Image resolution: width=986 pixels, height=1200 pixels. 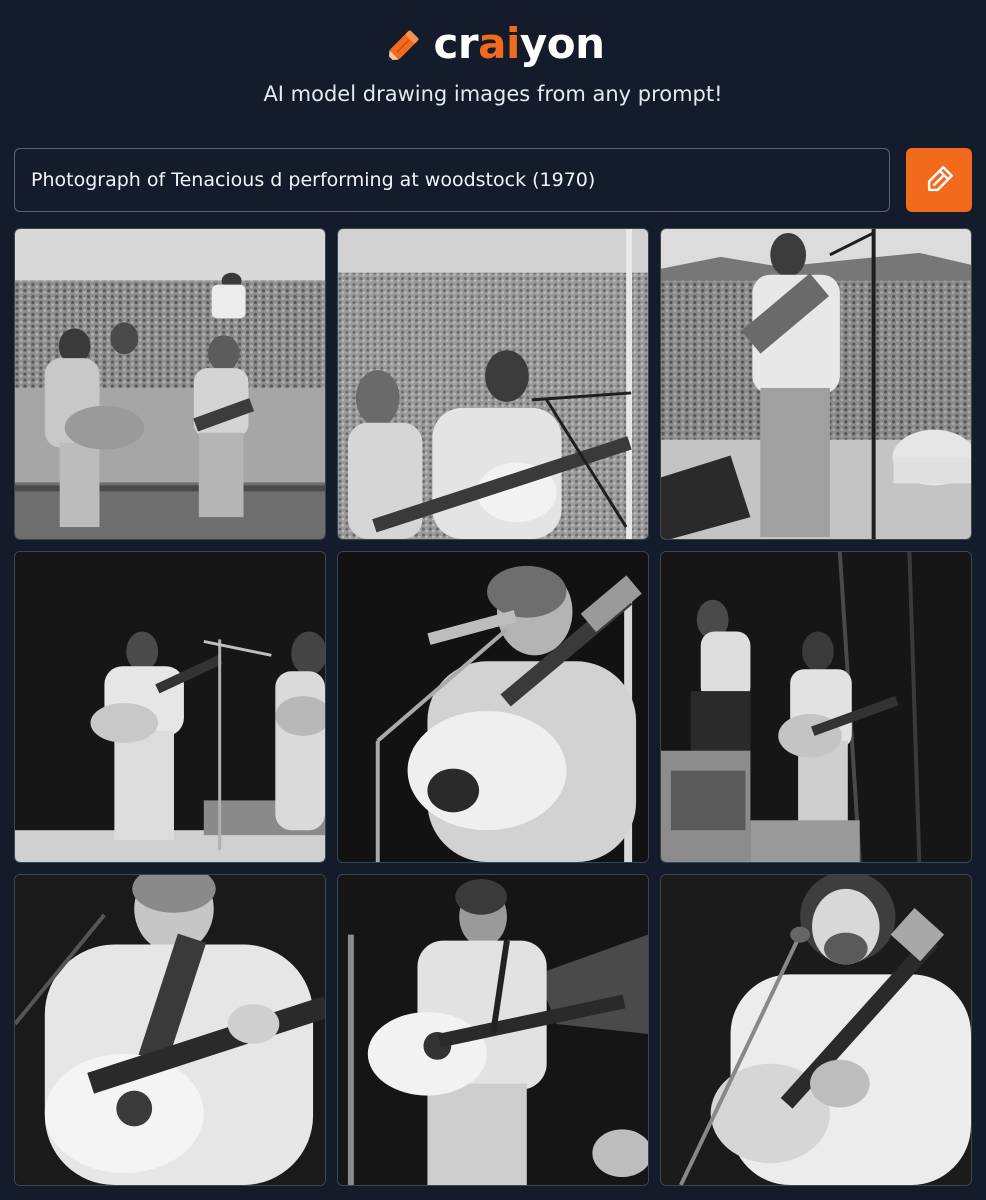 I want to click on result-image-1-picture, so click(x=170, y=384).